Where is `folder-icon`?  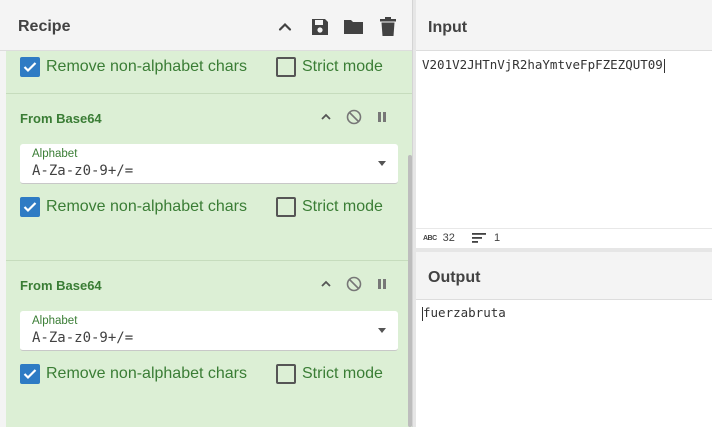 folder-icon is located at coordinates (354, 27).